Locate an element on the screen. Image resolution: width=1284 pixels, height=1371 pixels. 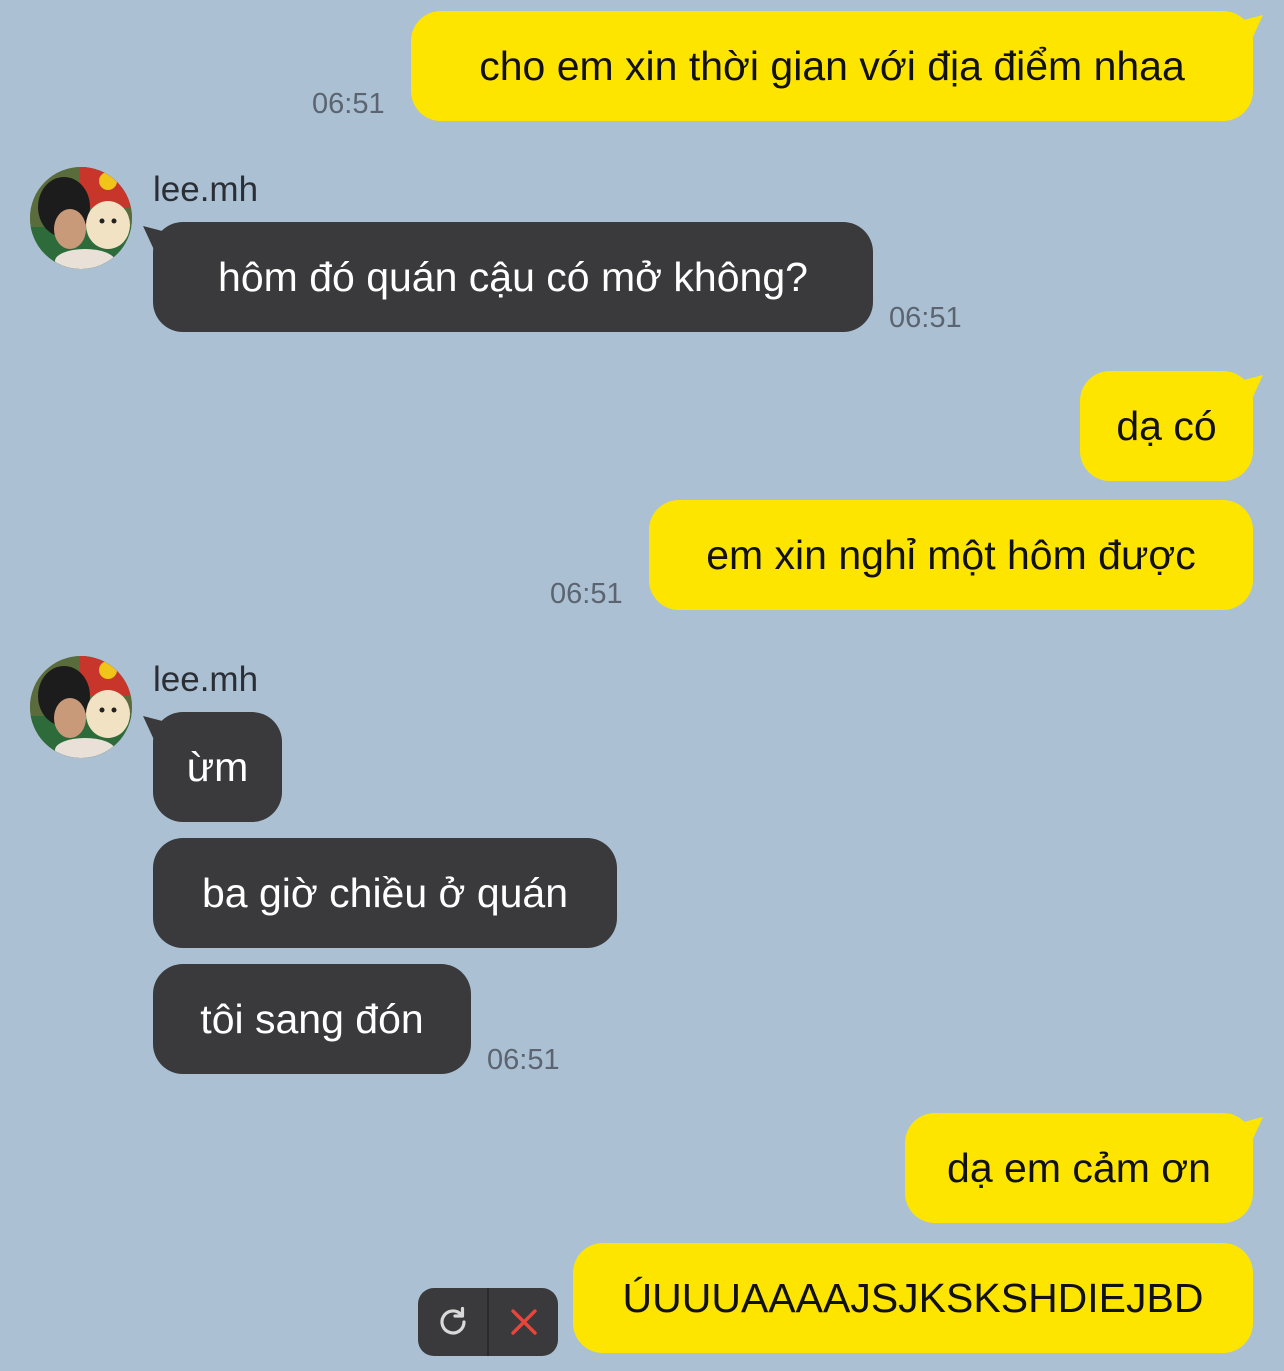
cancel-button is located at coordinates (522, 1322).